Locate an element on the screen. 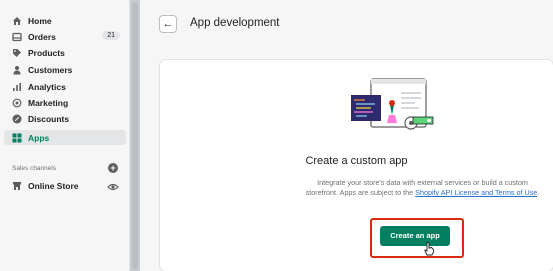  sidebar-item-marketing: Marketing is located at coordinates (65, 102).